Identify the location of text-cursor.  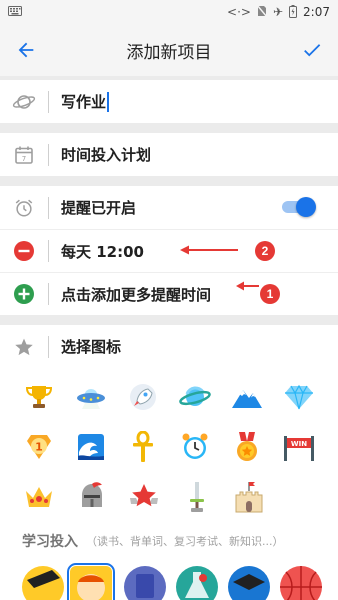
(108, 101).